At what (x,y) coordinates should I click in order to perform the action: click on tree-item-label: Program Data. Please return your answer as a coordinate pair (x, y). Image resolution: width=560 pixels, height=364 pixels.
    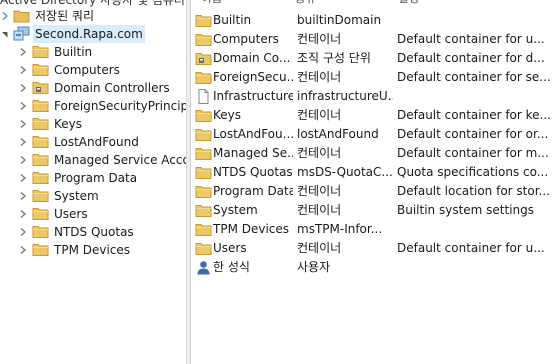
    Looking at the image, I should click on (96, 178).